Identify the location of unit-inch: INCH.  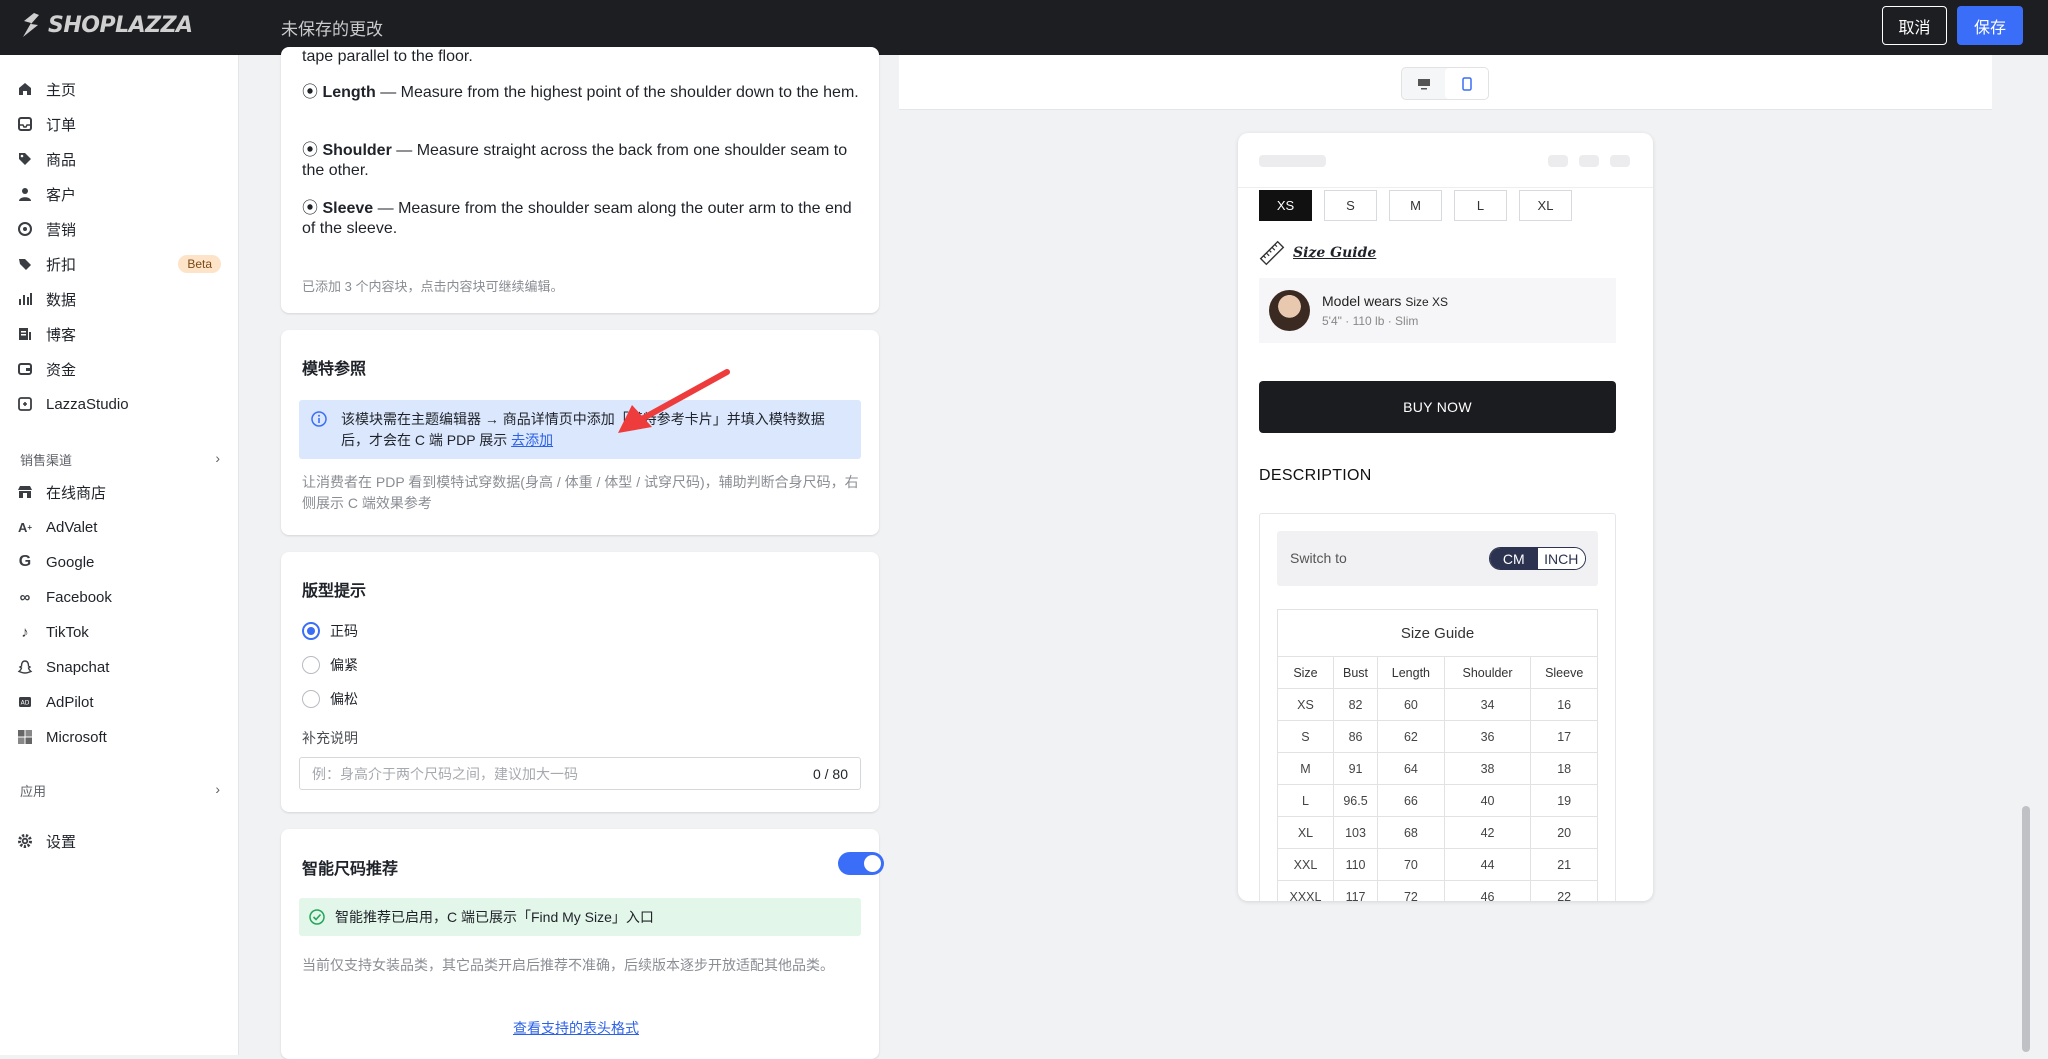
(1561, 558).